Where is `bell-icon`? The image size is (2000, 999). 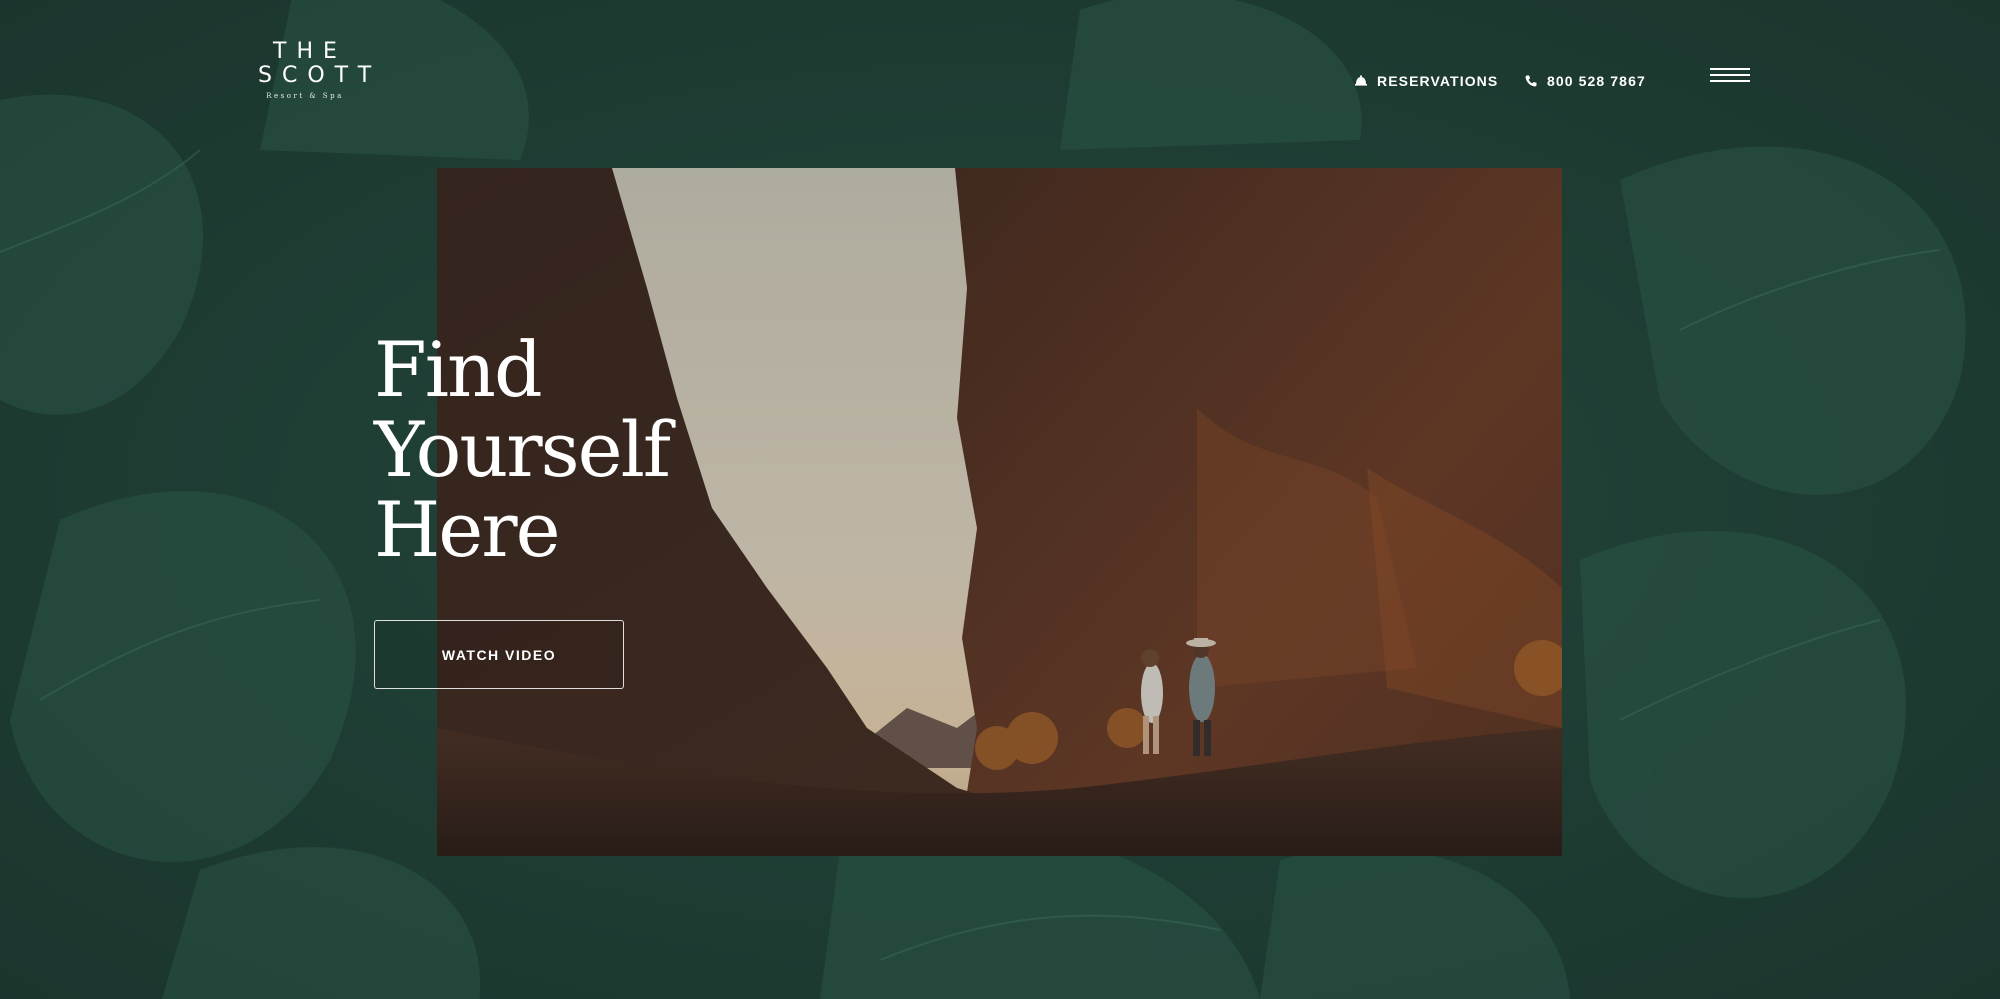 bell-icon is located at coordinates (1361, 81).